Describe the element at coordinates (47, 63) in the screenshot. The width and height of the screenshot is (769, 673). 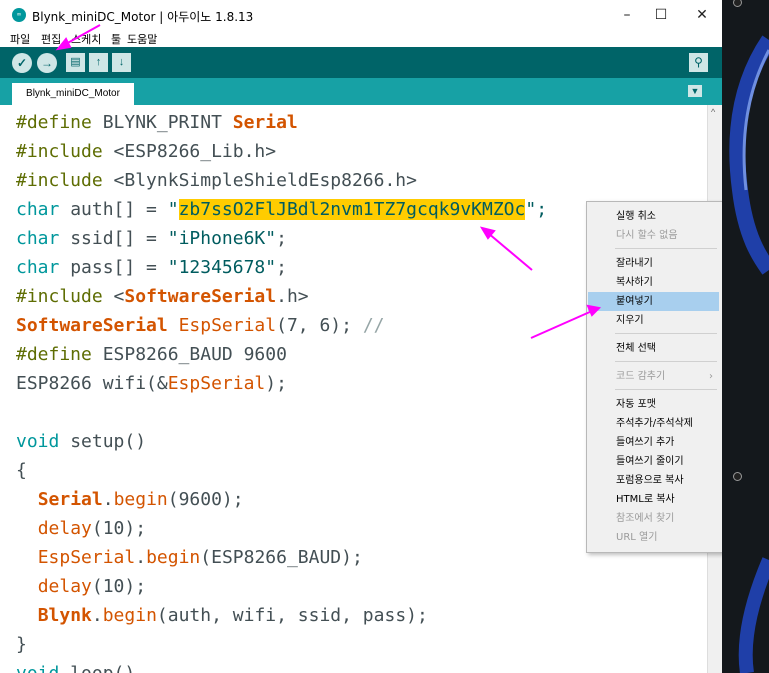
I see `upload-button: →` at that location.